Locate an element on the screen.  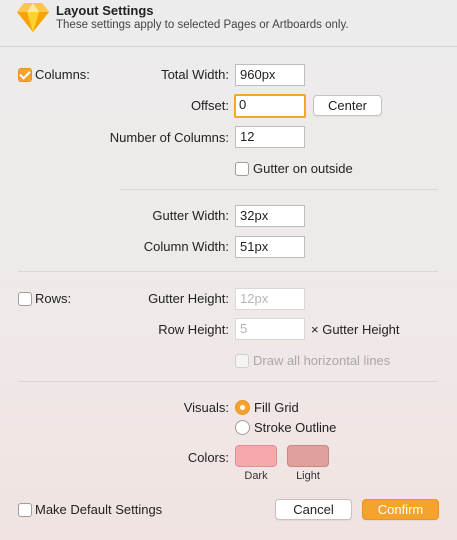
row-height-field: 5 is located at coordinates (270, 329).